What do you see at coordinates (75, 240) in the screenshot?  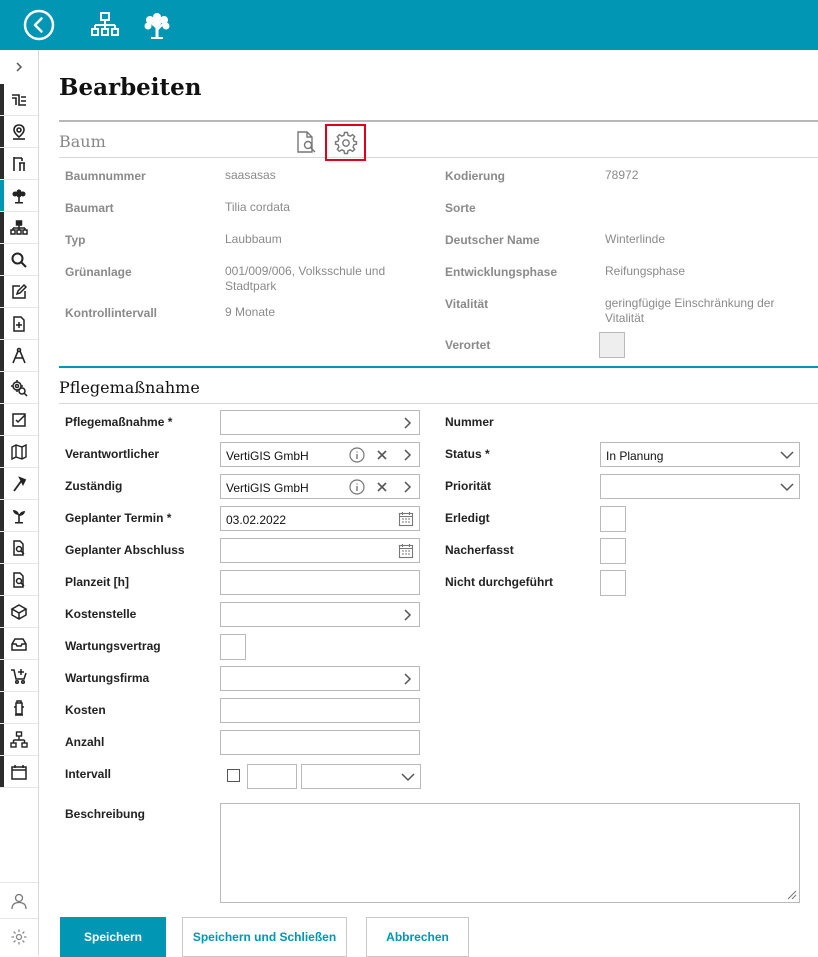 I see `typ-label: Typ` at bounding box center [75, 240].